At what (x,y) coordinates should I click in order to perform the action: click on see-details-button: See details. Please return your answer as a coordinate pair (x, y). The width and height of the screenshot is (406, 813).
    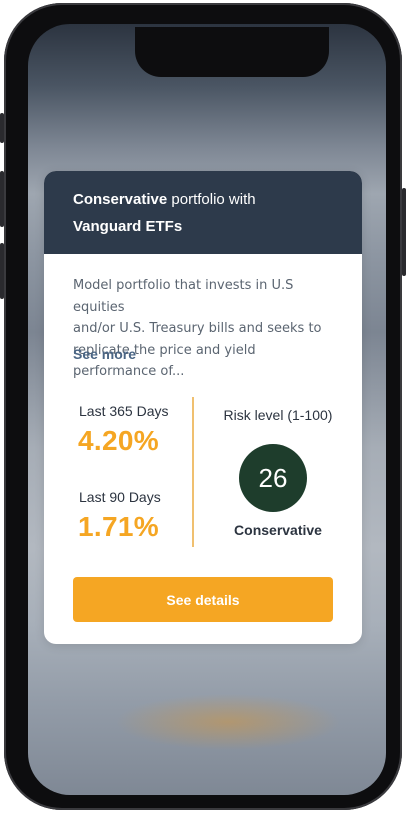
    Looking at the image, I should click on (203, 599).